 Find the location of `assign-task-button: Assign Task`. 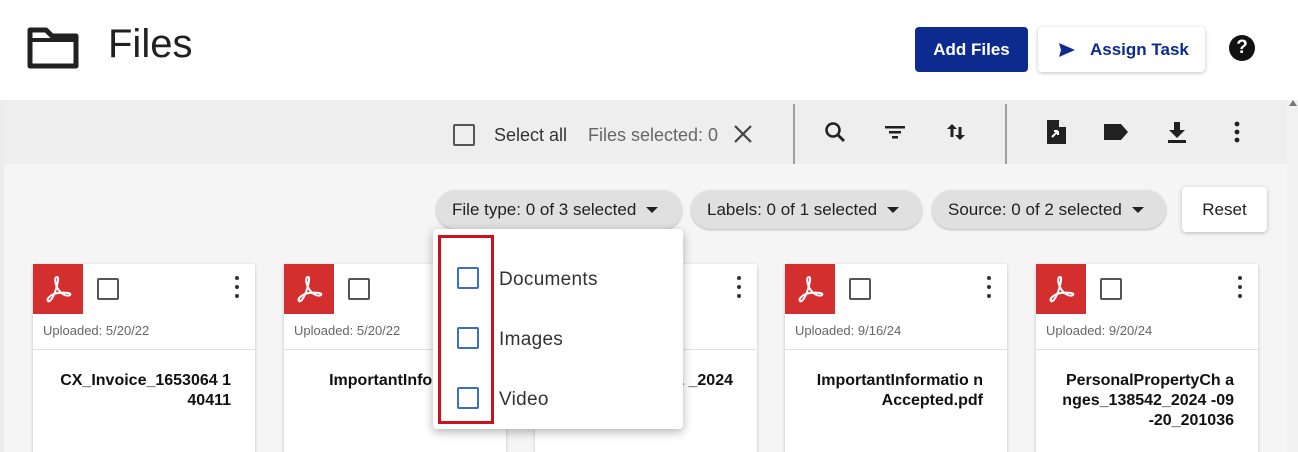

assign-task-button: Assign Task is located at coordinates (1121, 49).